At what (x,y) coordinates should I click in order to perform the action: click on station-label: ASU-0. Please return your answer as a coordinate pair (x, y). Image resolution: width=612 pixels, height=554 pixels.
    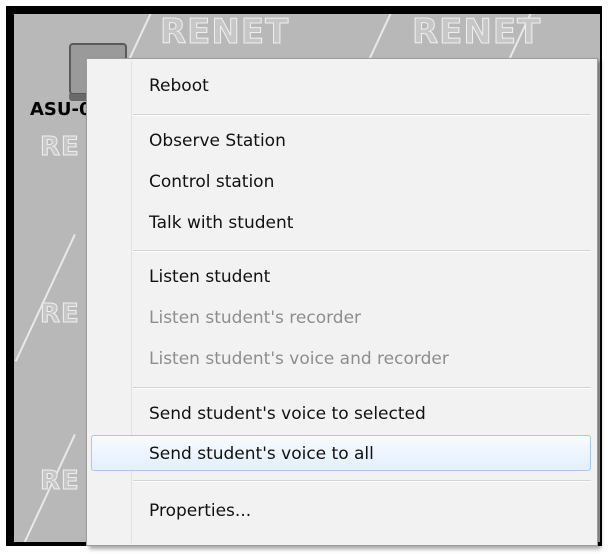
    Looking at the image, I should click on (61, 109).